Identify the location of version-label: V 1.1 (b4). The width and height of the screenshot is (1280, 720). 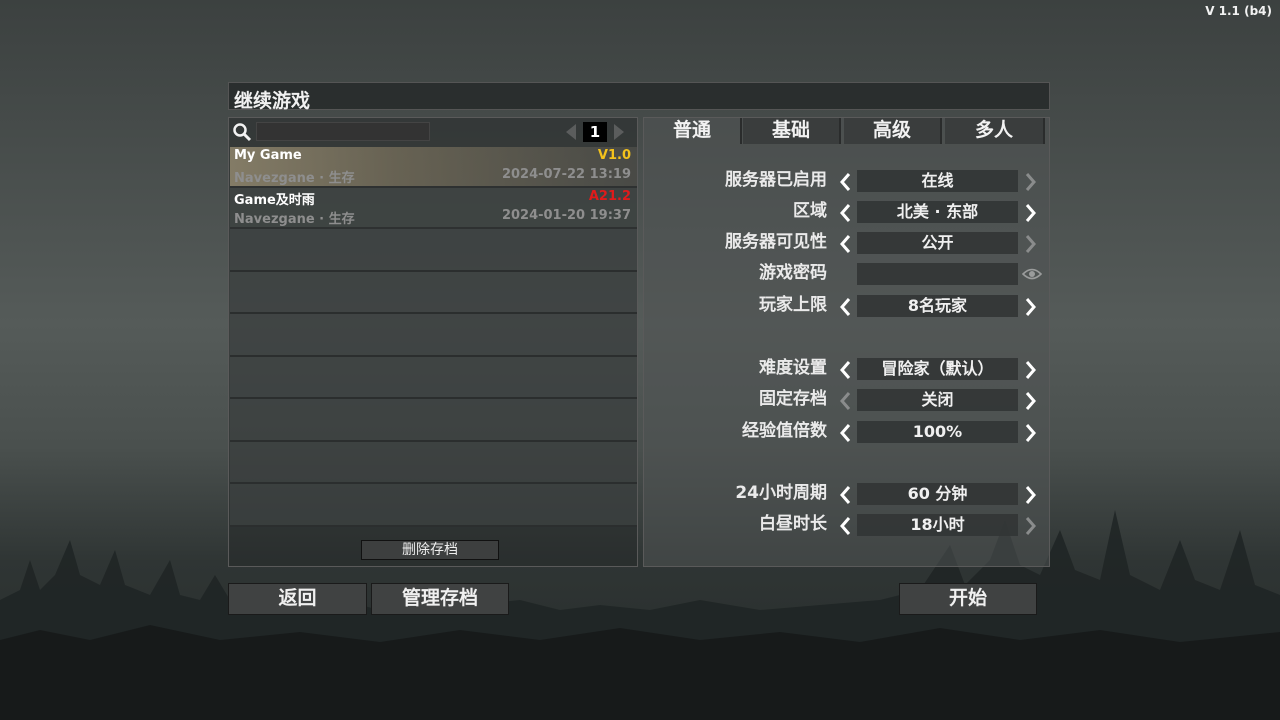
(1238, 11).